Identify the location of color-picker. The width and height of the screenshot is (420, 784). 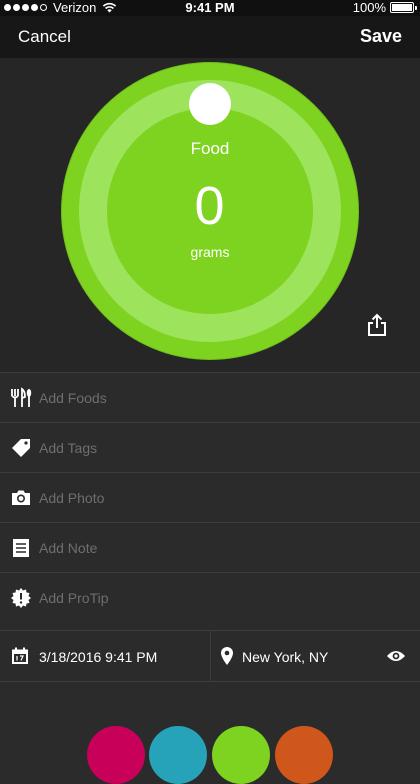
(210, 733).